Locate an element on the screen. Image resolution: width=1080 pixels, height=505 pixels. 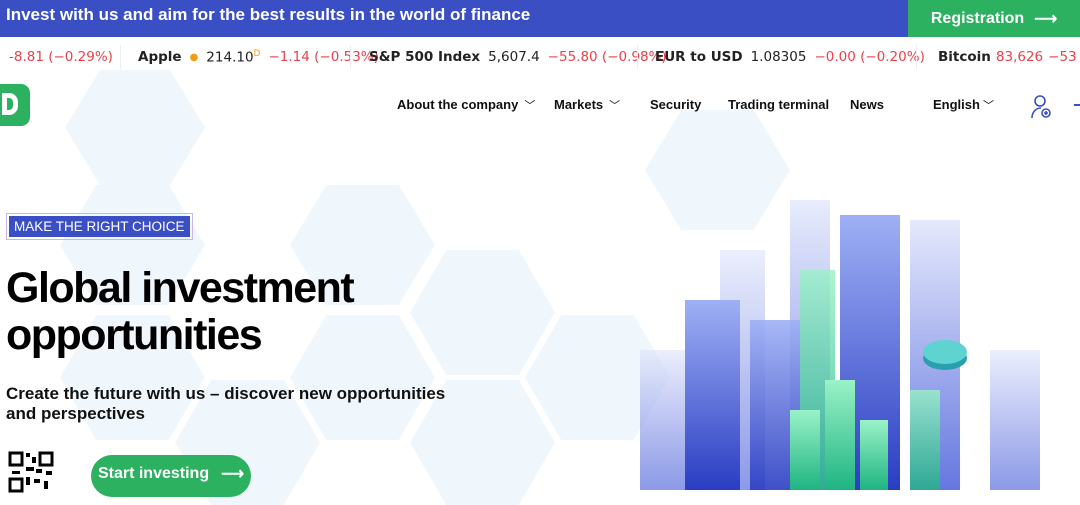
ticker-change: −55.80 (−0.98%) is located at coordinates (607, 57).